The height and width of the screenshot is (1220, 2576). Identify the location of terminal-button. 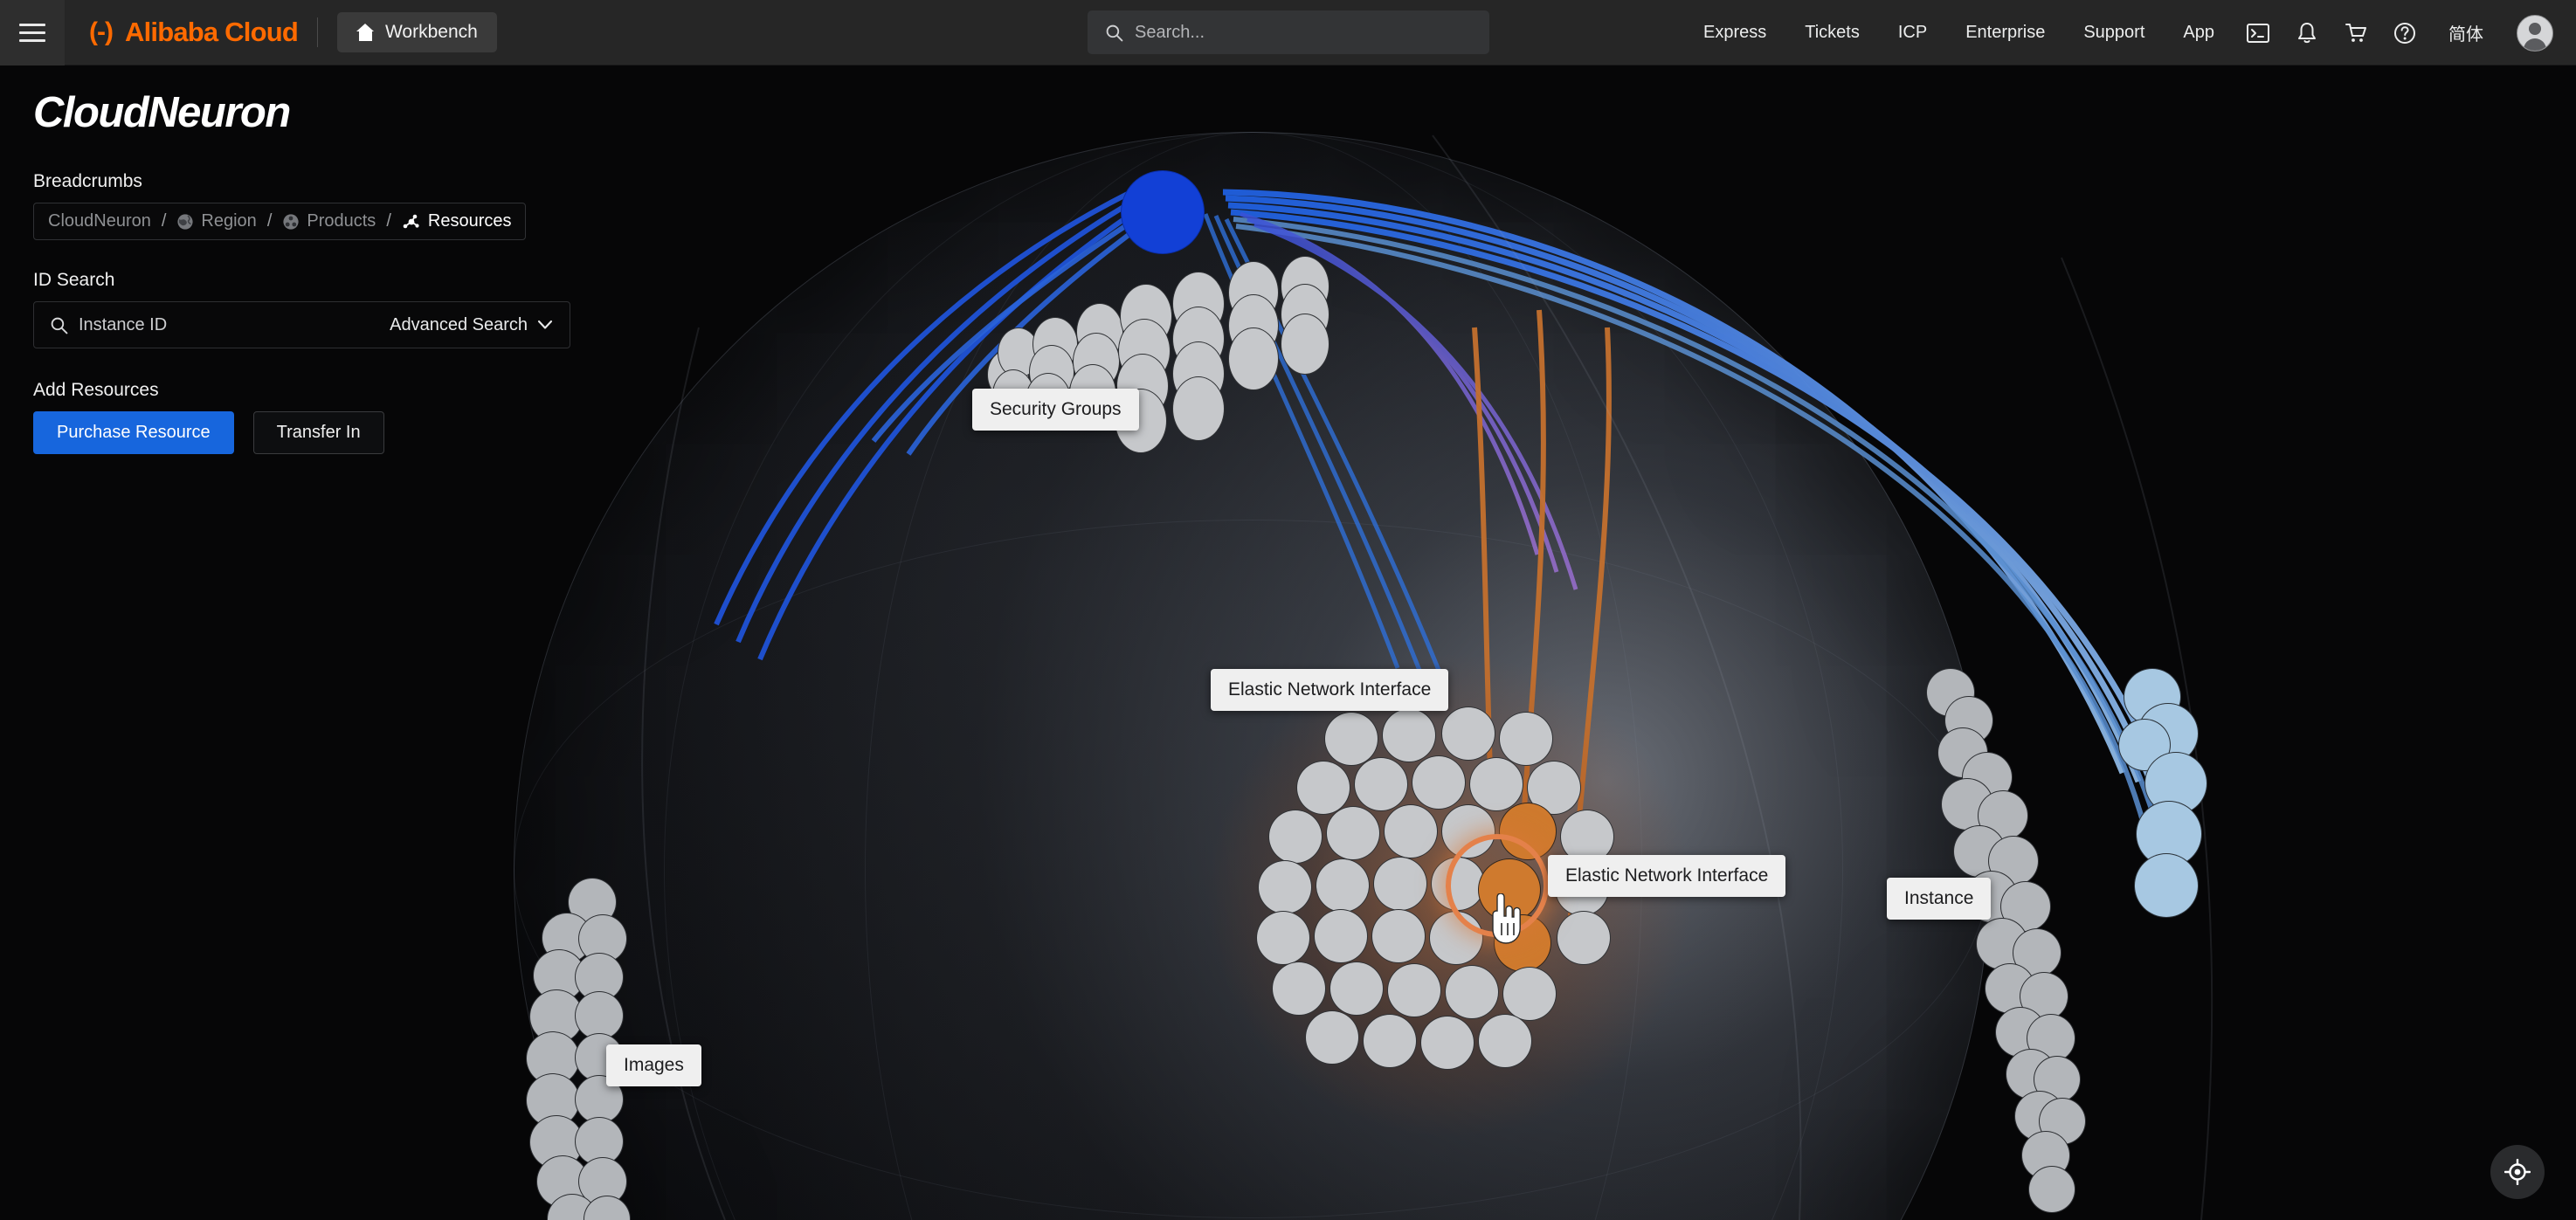
(2258, 33).